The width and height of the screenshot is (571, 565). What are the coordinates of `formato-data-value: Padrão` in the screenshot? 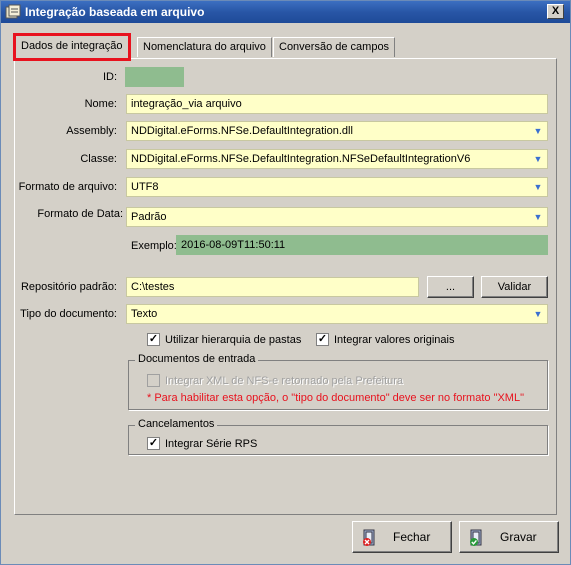 It's located at (149, 217).